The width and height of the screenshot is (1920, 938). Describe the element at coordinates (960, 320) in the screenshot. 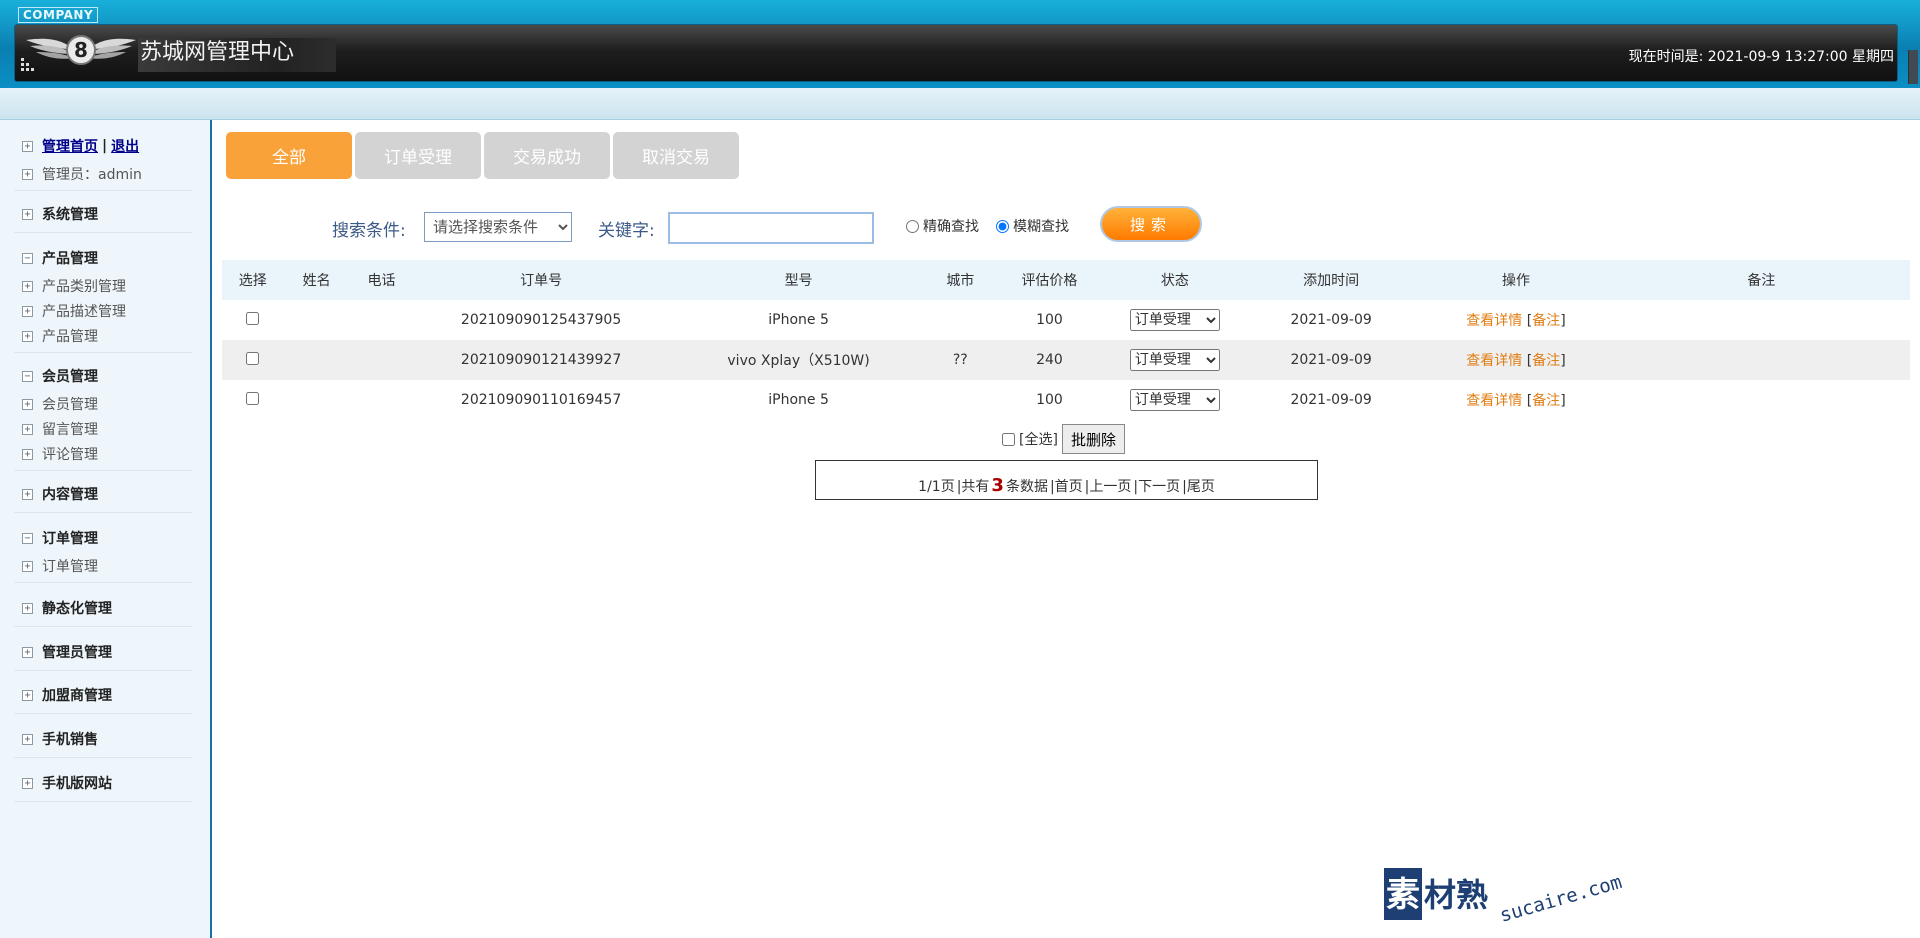

I see `cell-city` at that location.